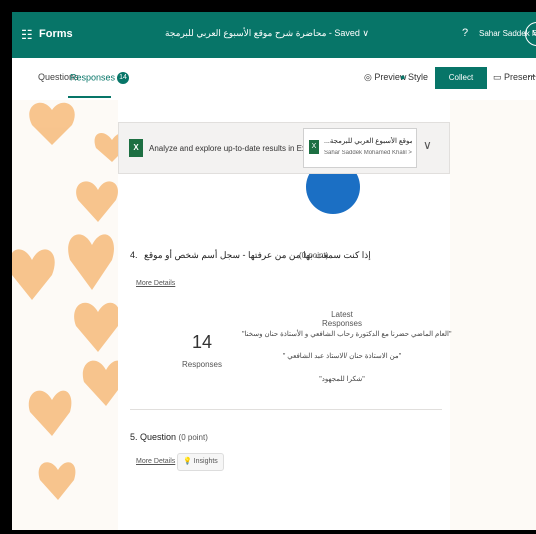 This screenshot has width=536, height=534. What do you see at coordinates (27, 35) in the screenshot?
I see `app-launcher-icon: ☷` at bounding box center [27, 35].